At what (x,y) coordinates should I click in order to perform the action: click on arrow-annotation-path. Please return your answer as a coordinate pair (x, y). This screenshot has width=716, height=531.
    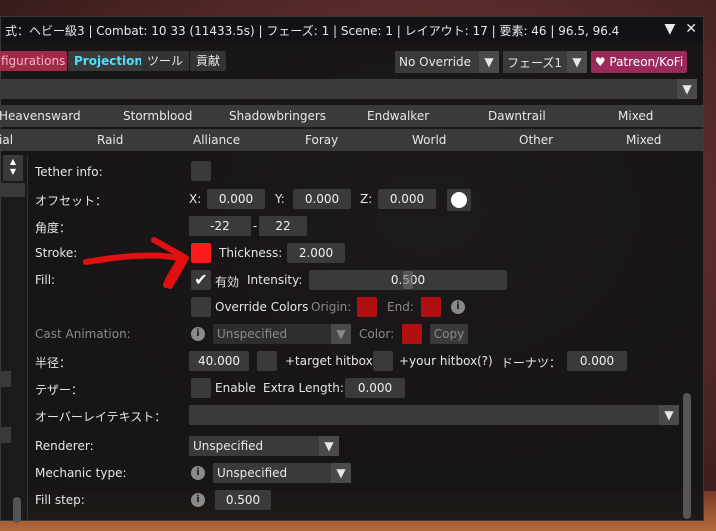
    Looking at the image, I should click on (132, 270).